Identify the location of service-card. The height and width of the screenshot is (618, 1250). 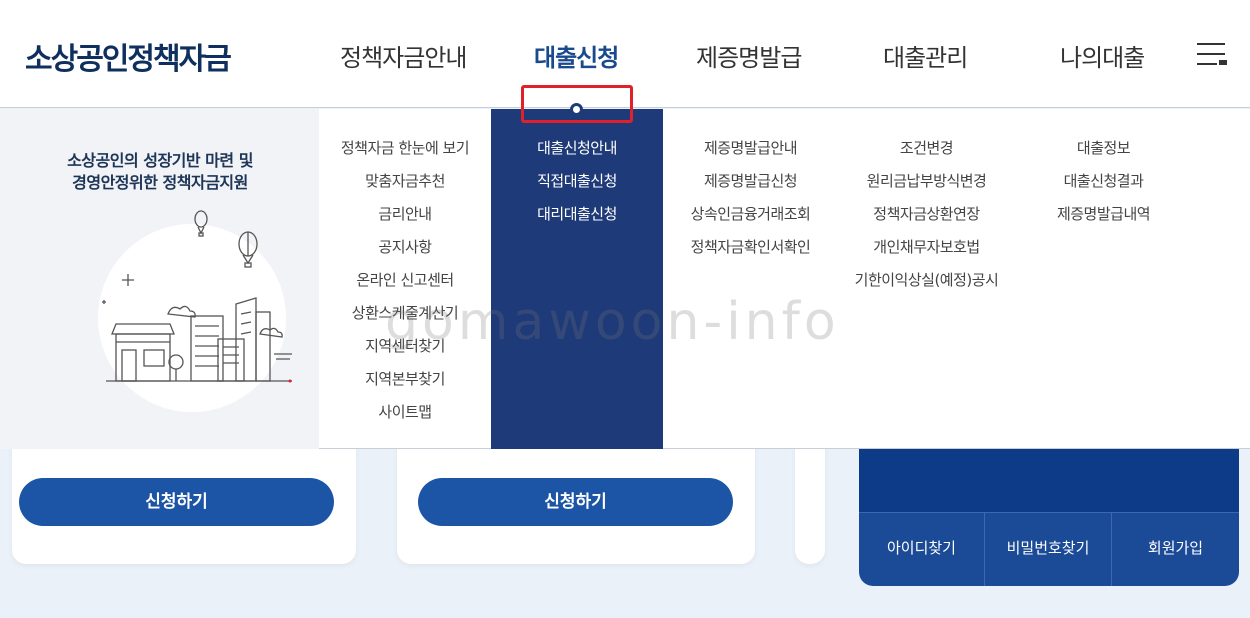
(810, 497).